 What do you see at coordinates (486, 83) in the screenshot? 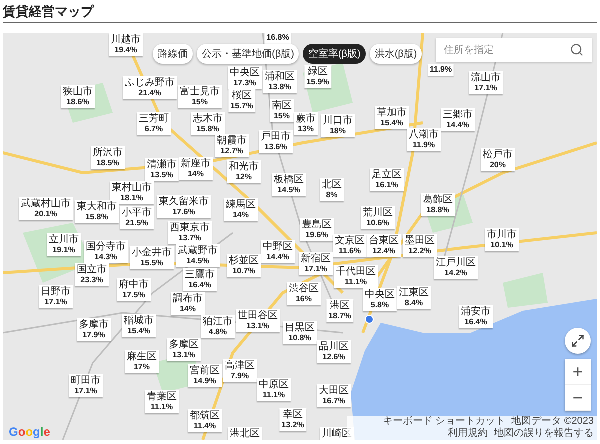
I see `rate-label: 流山市 17.1%` at bounding box center [486, 83].